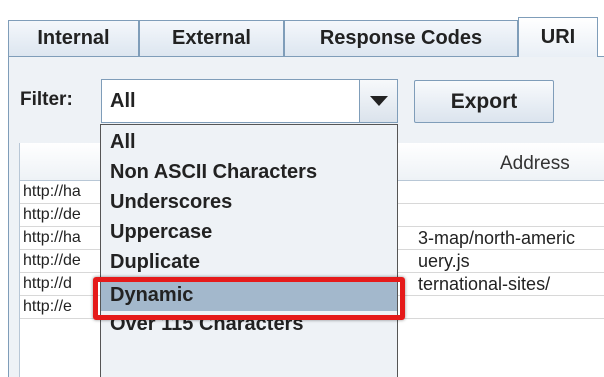 This screenshot has height=377, width=604. What do you see at coordinates (123, 101) in the screenshot?
I see `filter-selected-value: All` at bounding box center [123, 101].